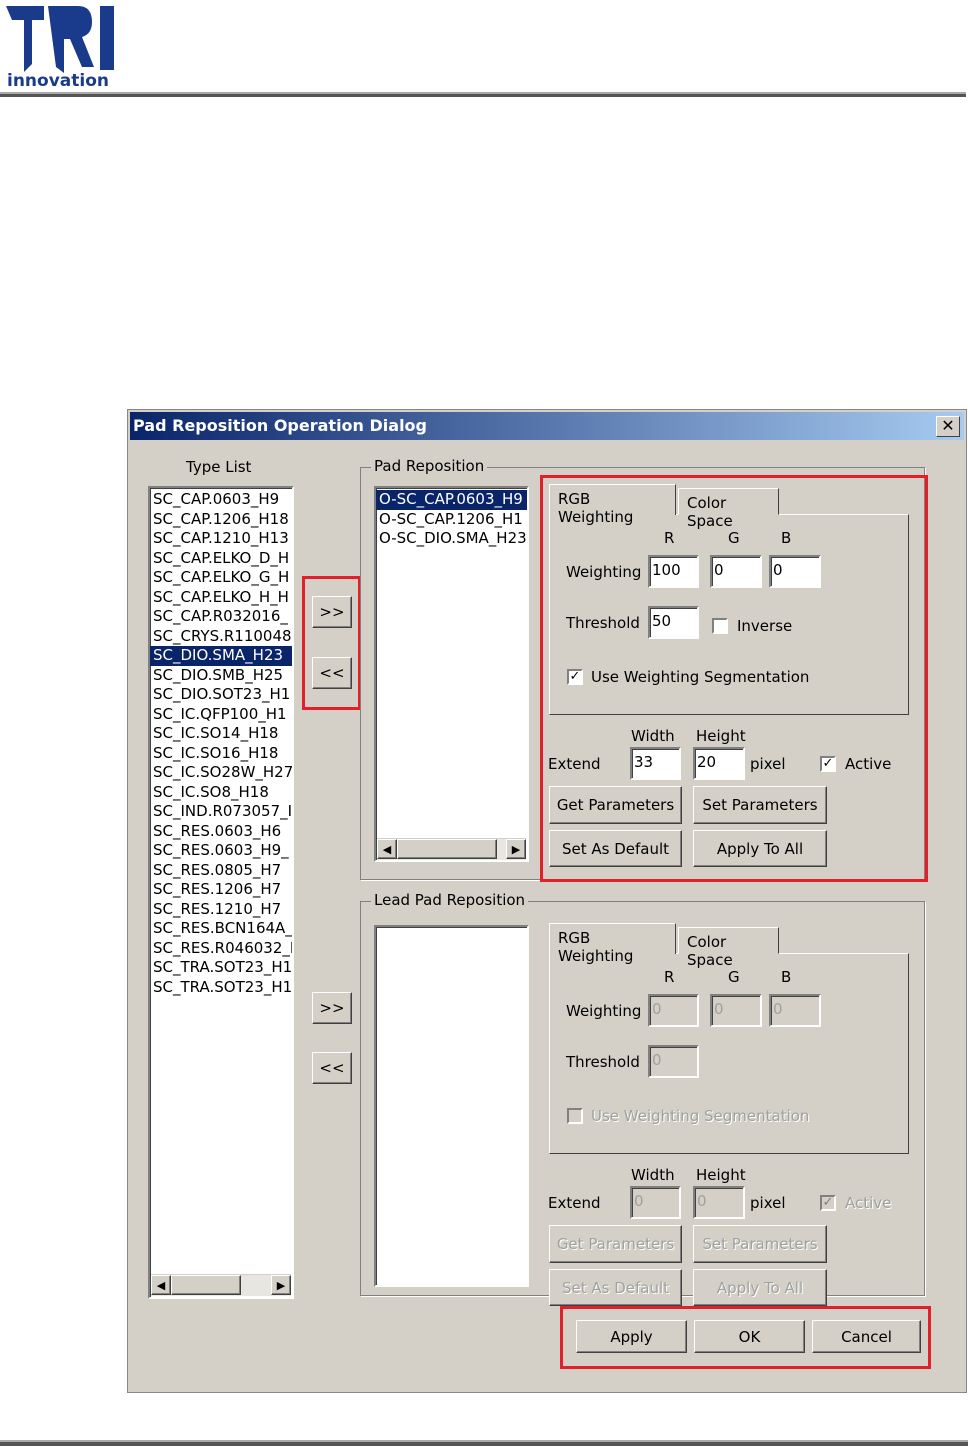 This screenshot has height=1451, width=968. What do you see at coordinates (221, 949) in the screenshot?
I see `type-list-item: SC_RES.R046032_I` at bounding box center [221, 949].